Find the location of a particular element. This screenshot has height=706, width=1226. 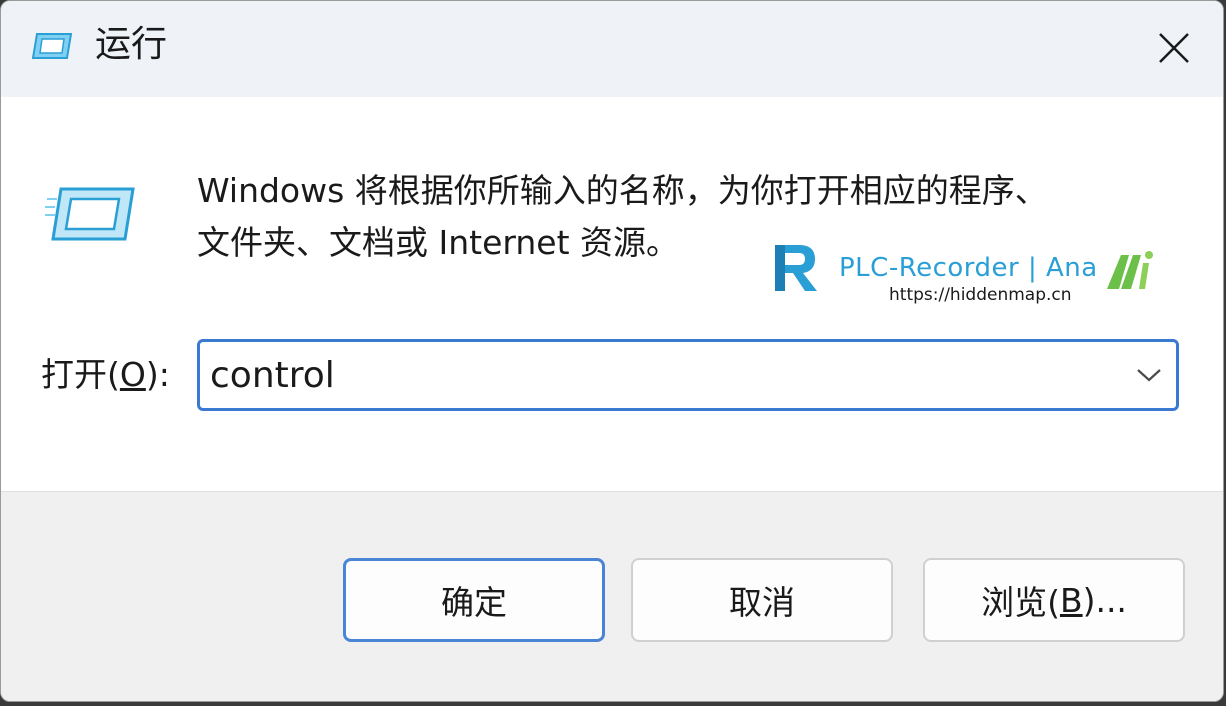

close-icon is located at coordinates (1174, 48).